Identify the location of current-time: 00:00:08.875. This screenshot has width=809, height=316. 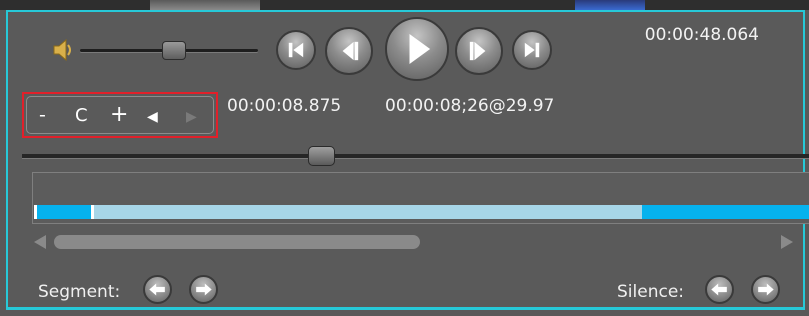
(284, 106).